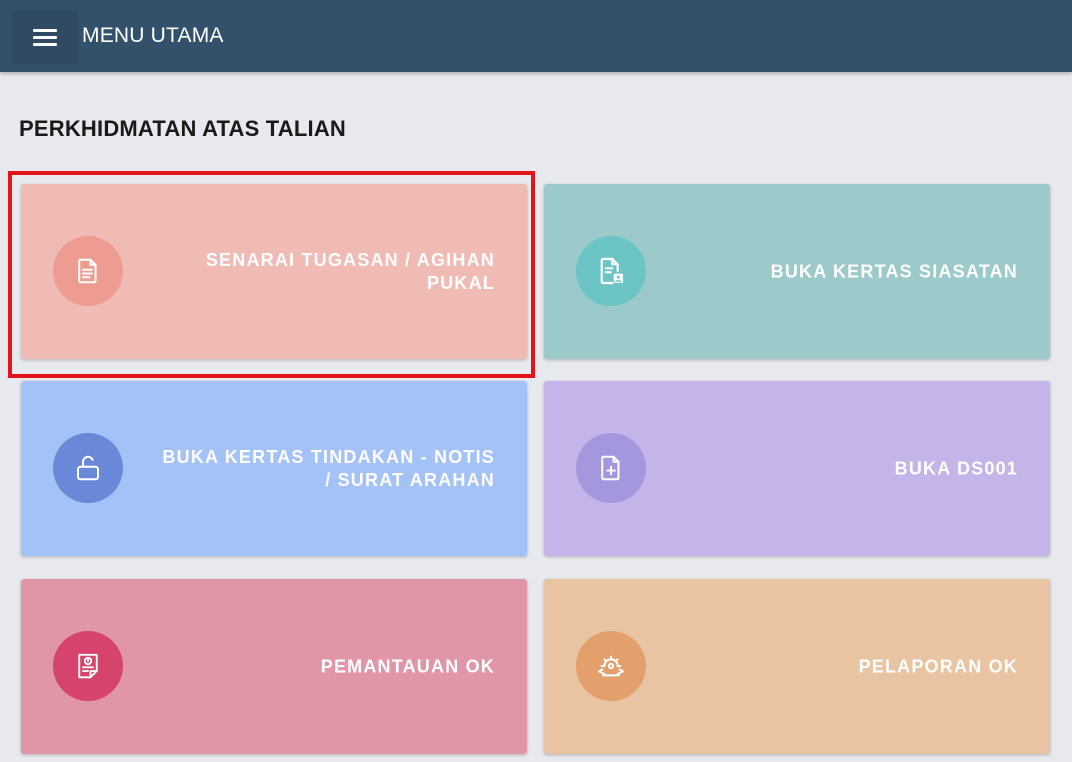 Image resolution: width=1072 pixels, height=762 pixels. Describe the element at coordinates (153, 35) in the screenshot. I see `app-title: MENU UTAMA` at that location.